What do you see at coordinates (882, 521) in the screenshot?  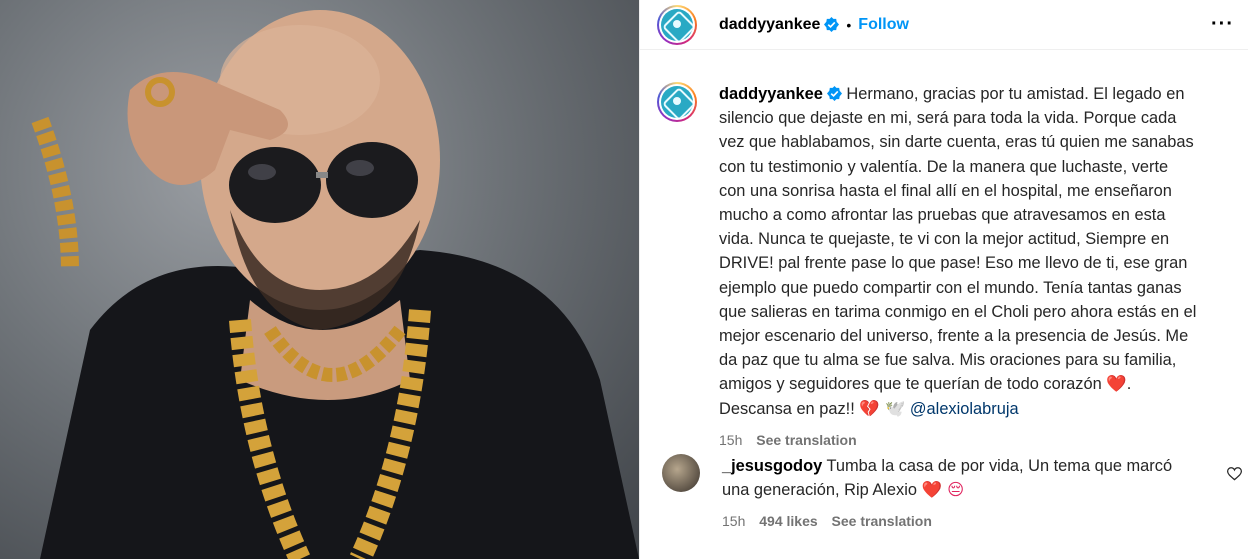 I see `comment-see-translation: See translation` at bounding box center [882, 521].